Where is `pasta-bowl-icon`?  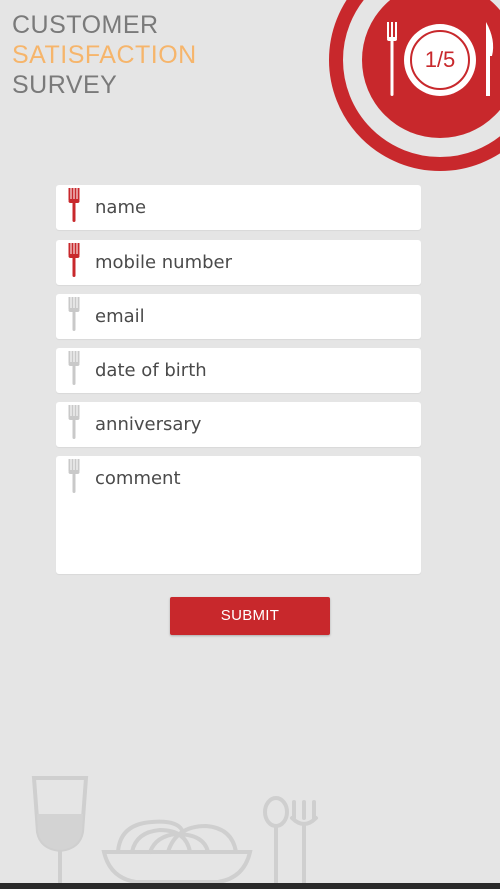 pasta-bowl-icon is located at coordinates (177, 851).